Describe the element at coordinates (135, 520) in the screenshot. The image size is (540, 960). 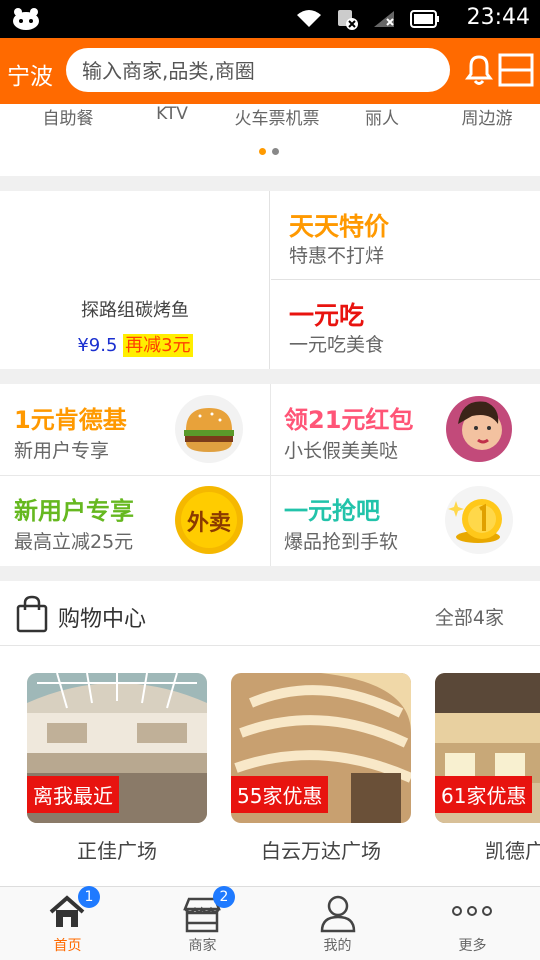
I see `deal-new-user: 新用户专享 最高立减25元 外卖` at that location.